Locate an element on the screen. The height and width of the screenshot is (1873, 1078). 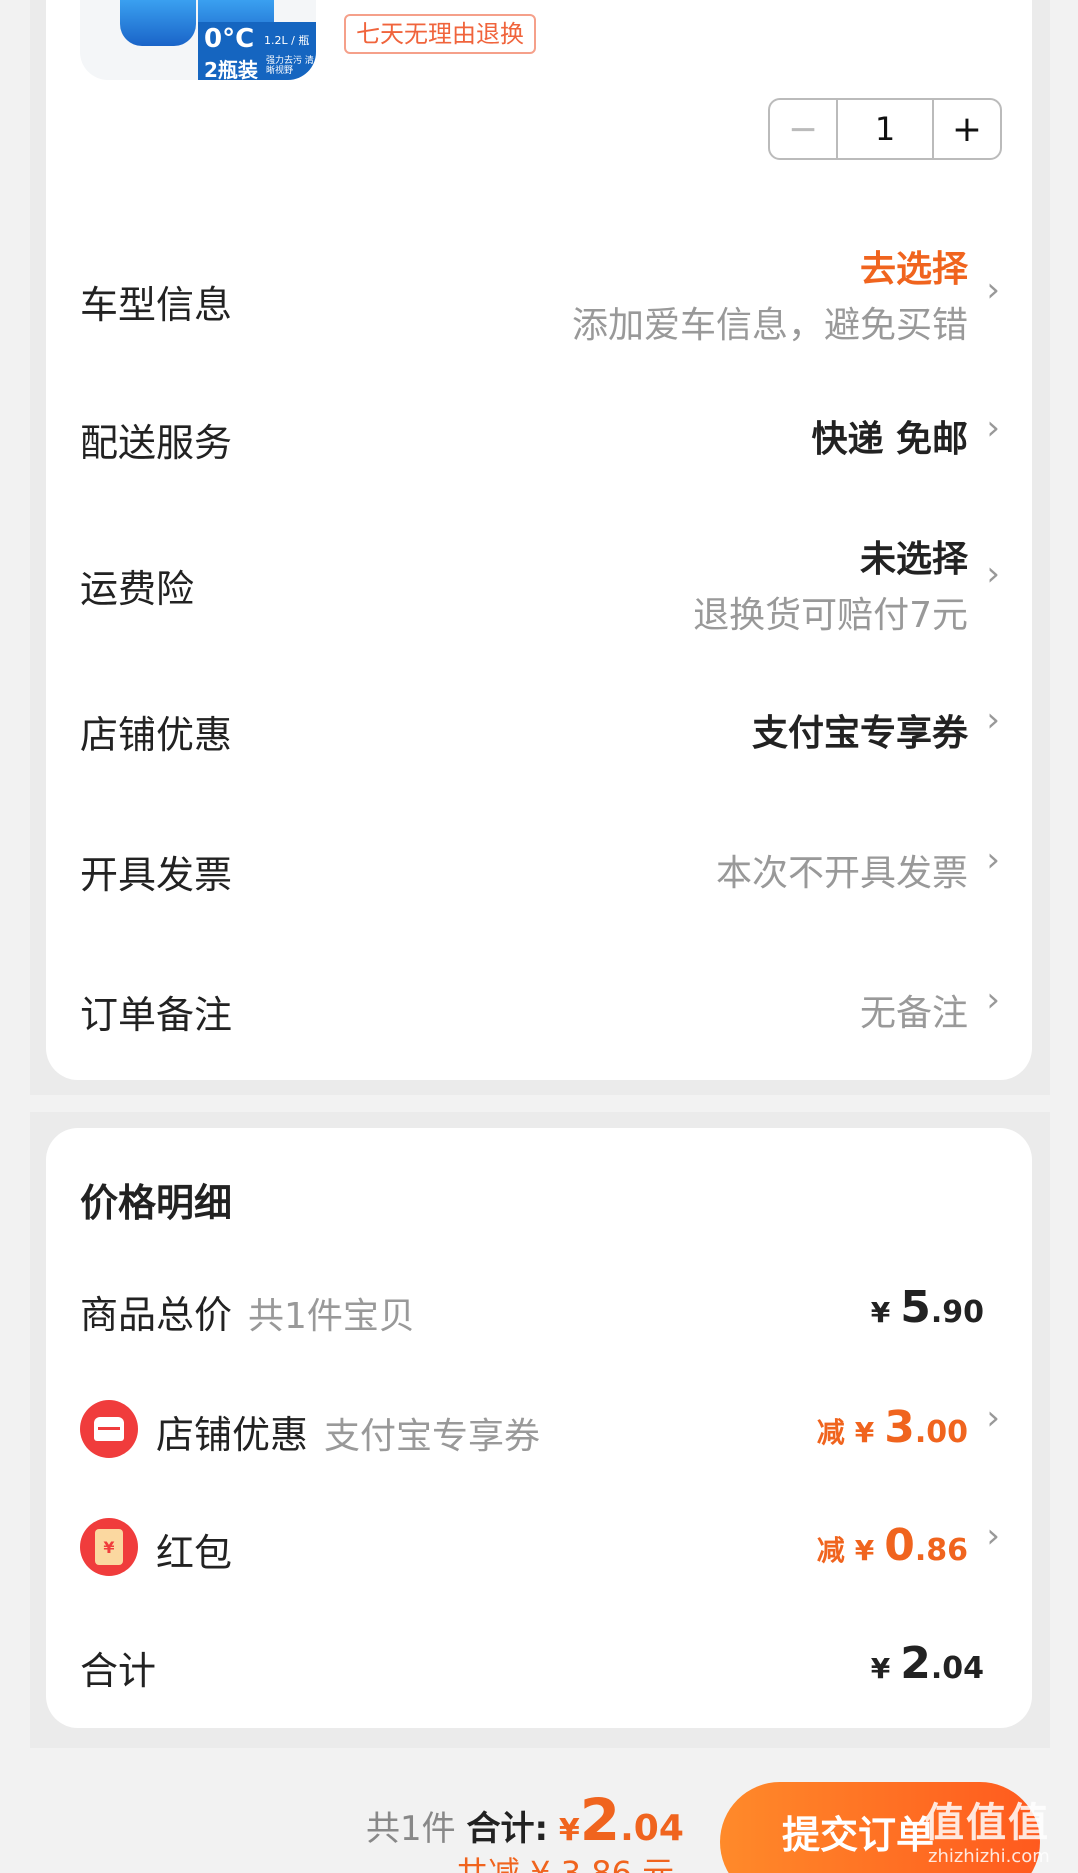
bottom-saved-amount: 共减 ¥ 3.86 元 is located at coordinates (565, 1863).